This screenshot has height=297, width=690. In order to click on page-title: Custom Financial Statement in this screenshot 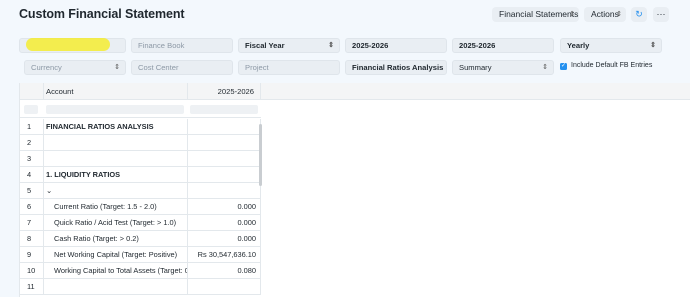, I will do `click(102, 14)`.